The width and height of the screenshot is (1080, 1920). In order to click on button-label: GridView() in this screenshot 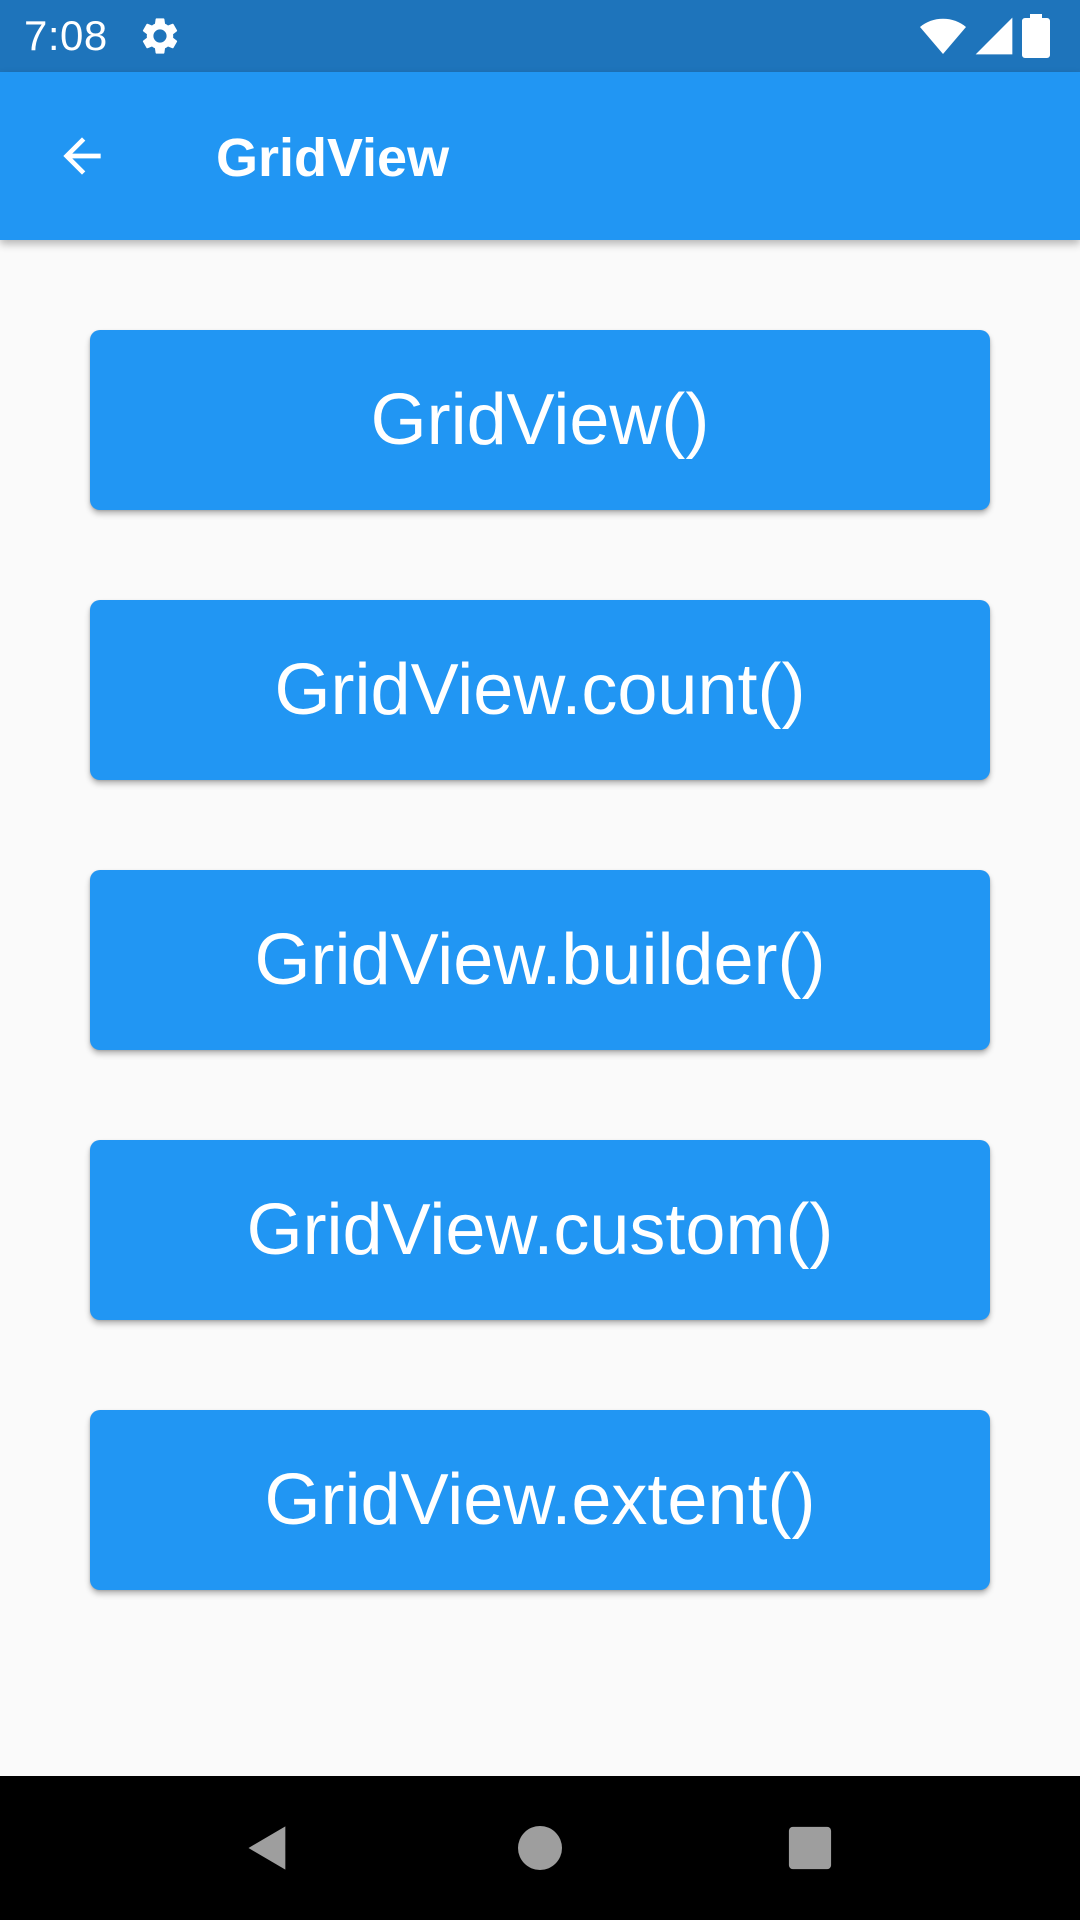, I will do `click(540, 420)`.